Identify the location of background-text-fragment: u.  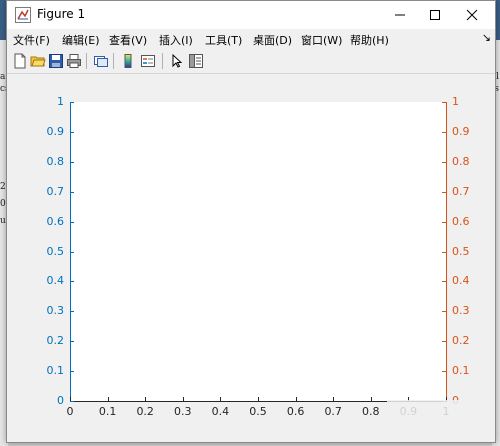
(3, 221).